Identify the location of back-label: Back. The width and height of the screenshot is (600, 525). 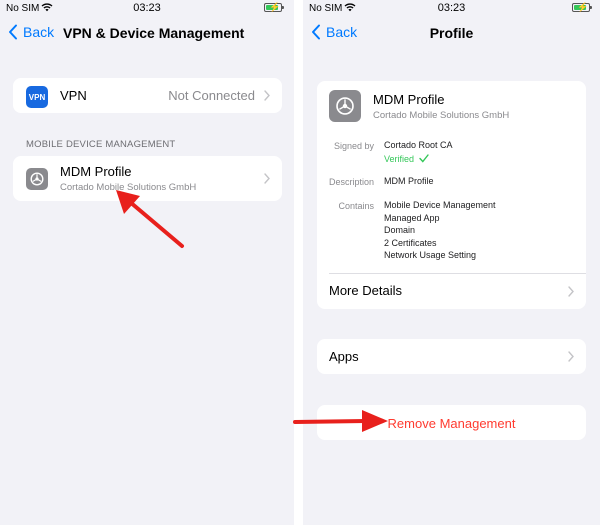
(39, 32).